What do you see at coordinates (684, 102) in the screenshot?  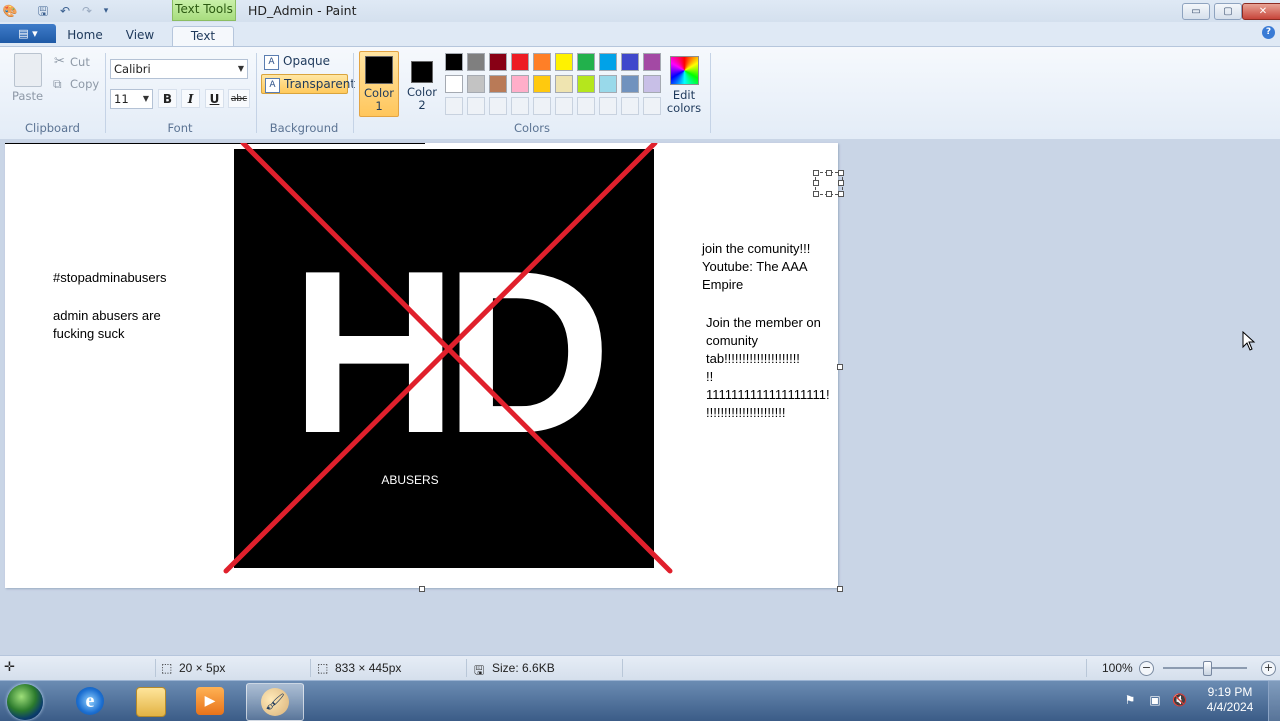 I see `edit-colors-button: Edit colors` at bounding box center [684, 102].